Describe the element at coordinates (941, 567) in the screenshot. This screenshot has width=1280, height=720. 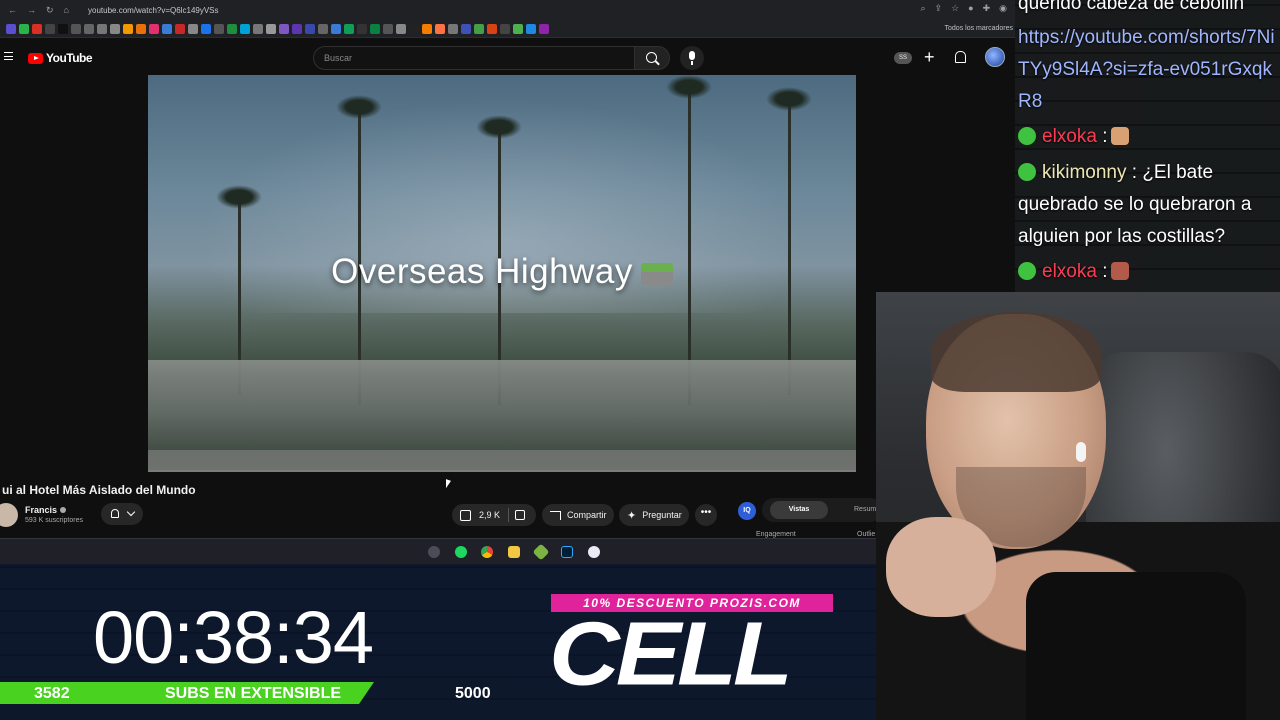
I see `streamer-hand` at that location.